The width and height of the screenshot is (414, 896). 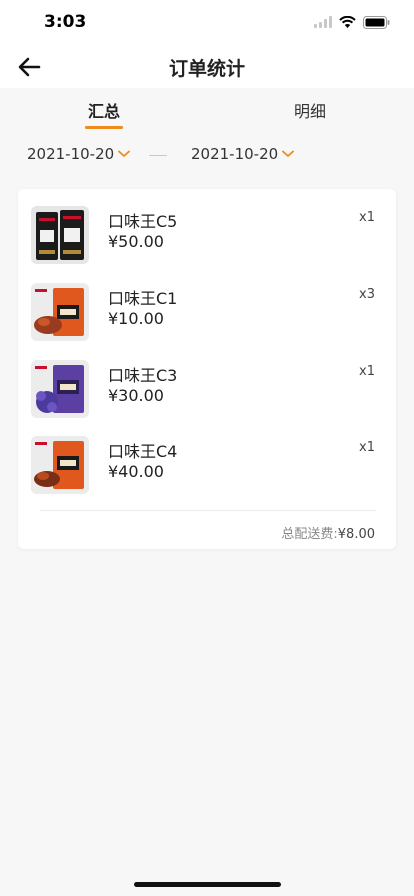 What do you see at coordinates (207, 391) in the screenshot?
I see `list-item: 口味王C3 ¥30.00 x1` at bounding box center [207, 391].